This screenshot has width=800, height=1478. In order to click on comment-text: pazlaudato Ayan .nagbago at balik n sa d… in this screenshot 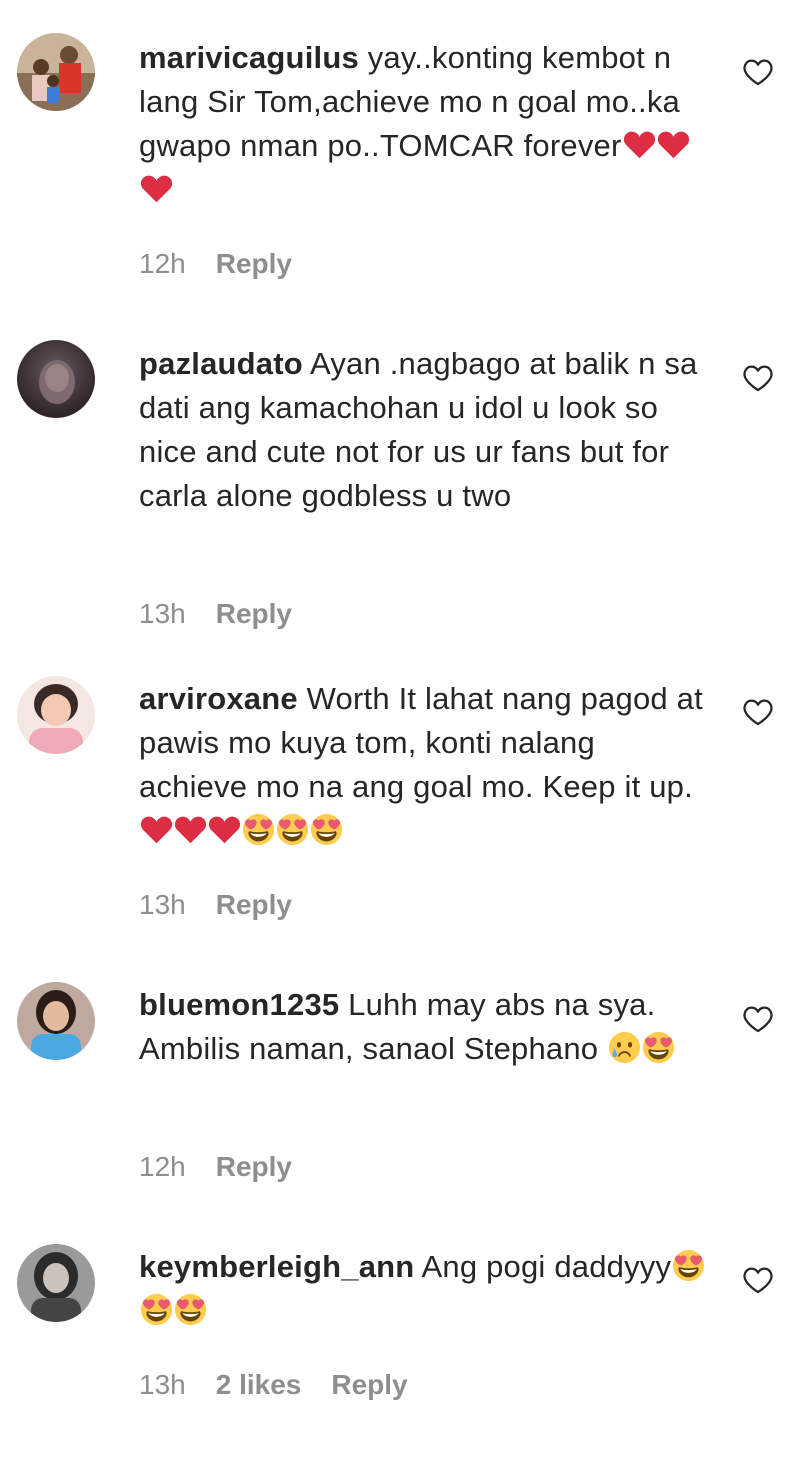, I will do `click(424, 430)`.